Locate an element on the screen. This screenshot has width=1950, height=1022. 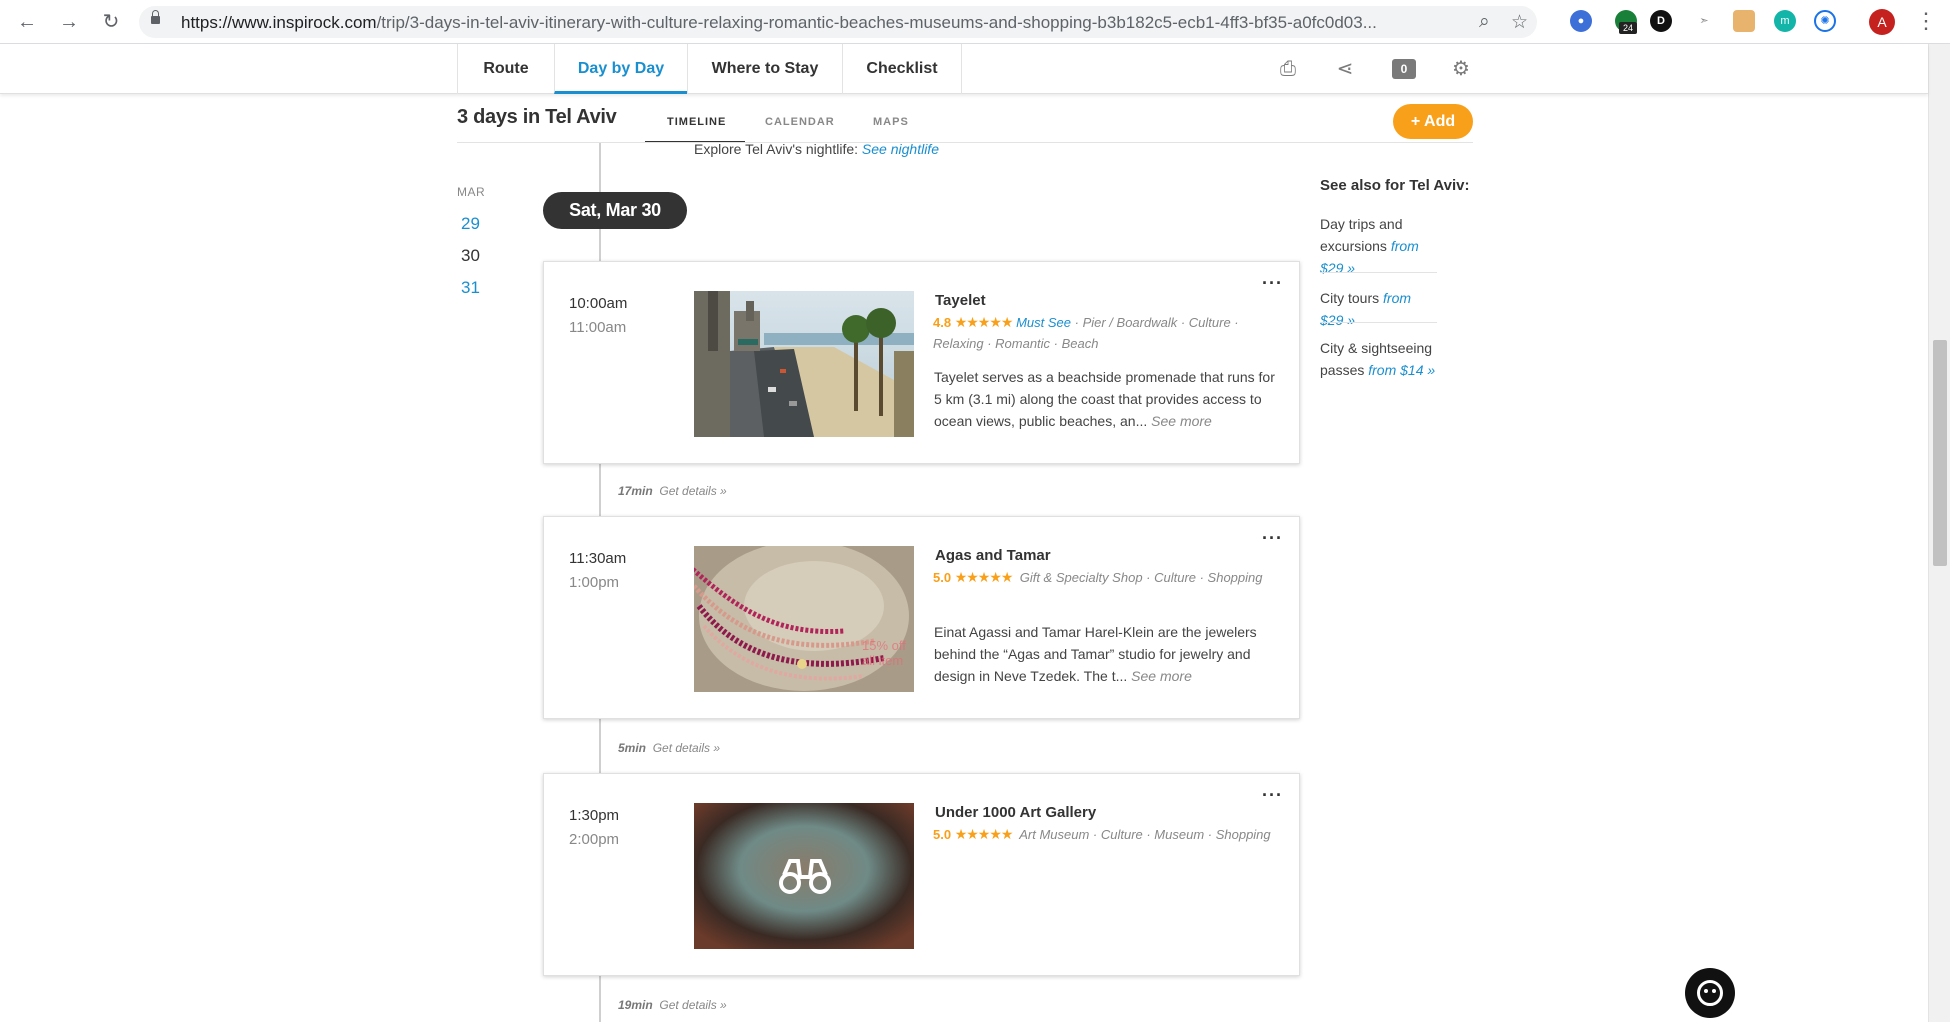
services-face-icon is located at coordinates (1710, 993).